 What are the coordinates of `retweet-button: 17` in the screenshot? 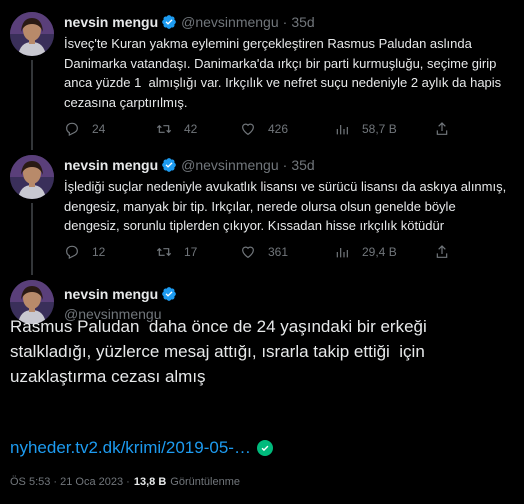 It's located at (176, 252).